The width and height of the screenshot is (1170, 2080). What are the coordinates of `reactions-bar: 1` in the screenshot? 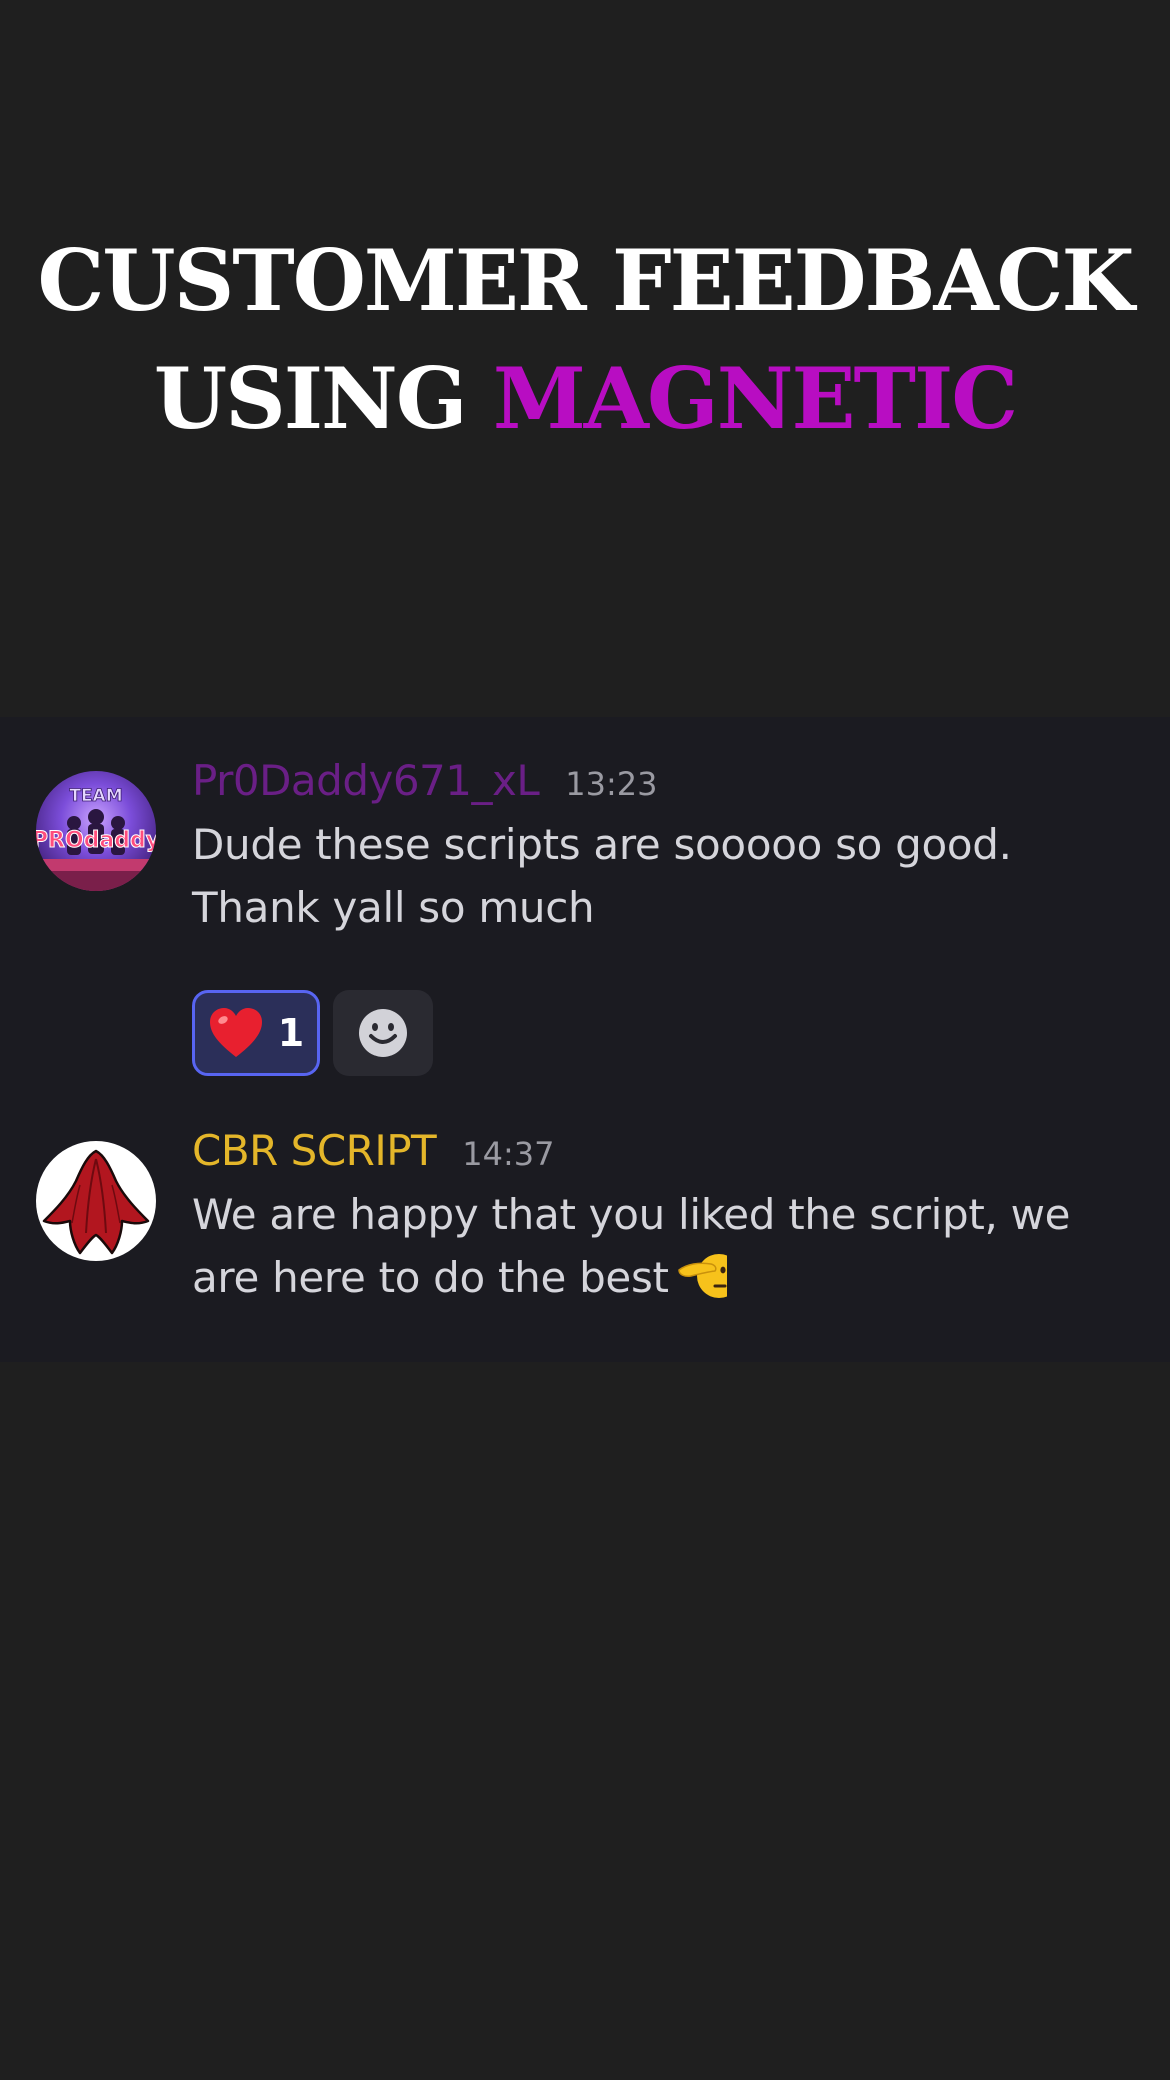 It's located at (312, 1033).